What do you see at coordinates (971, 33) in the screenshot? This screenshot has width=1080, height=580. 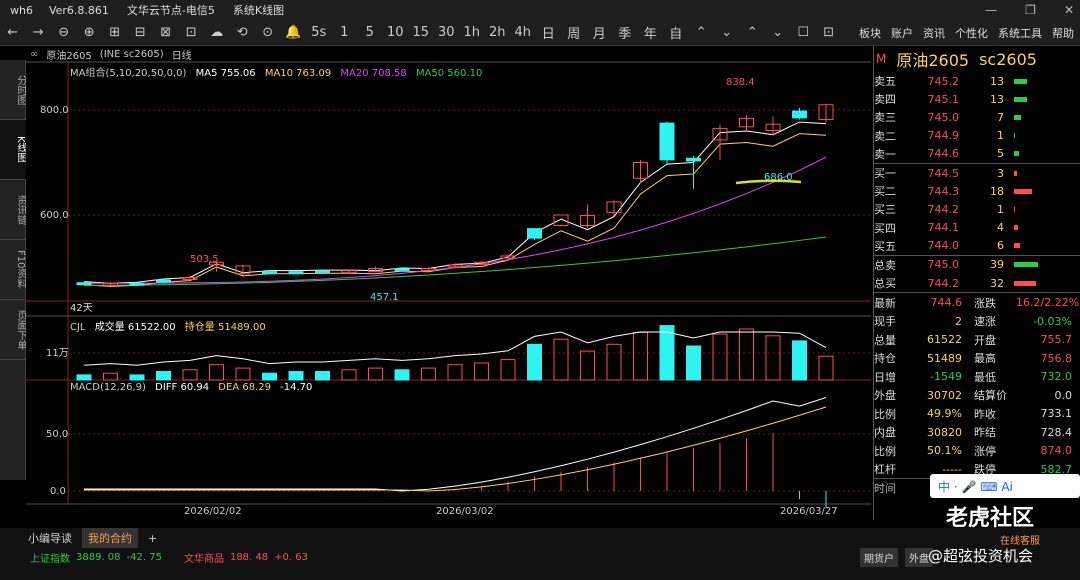 I see `menu-3: 个性化` at bounding box center [971, 33].